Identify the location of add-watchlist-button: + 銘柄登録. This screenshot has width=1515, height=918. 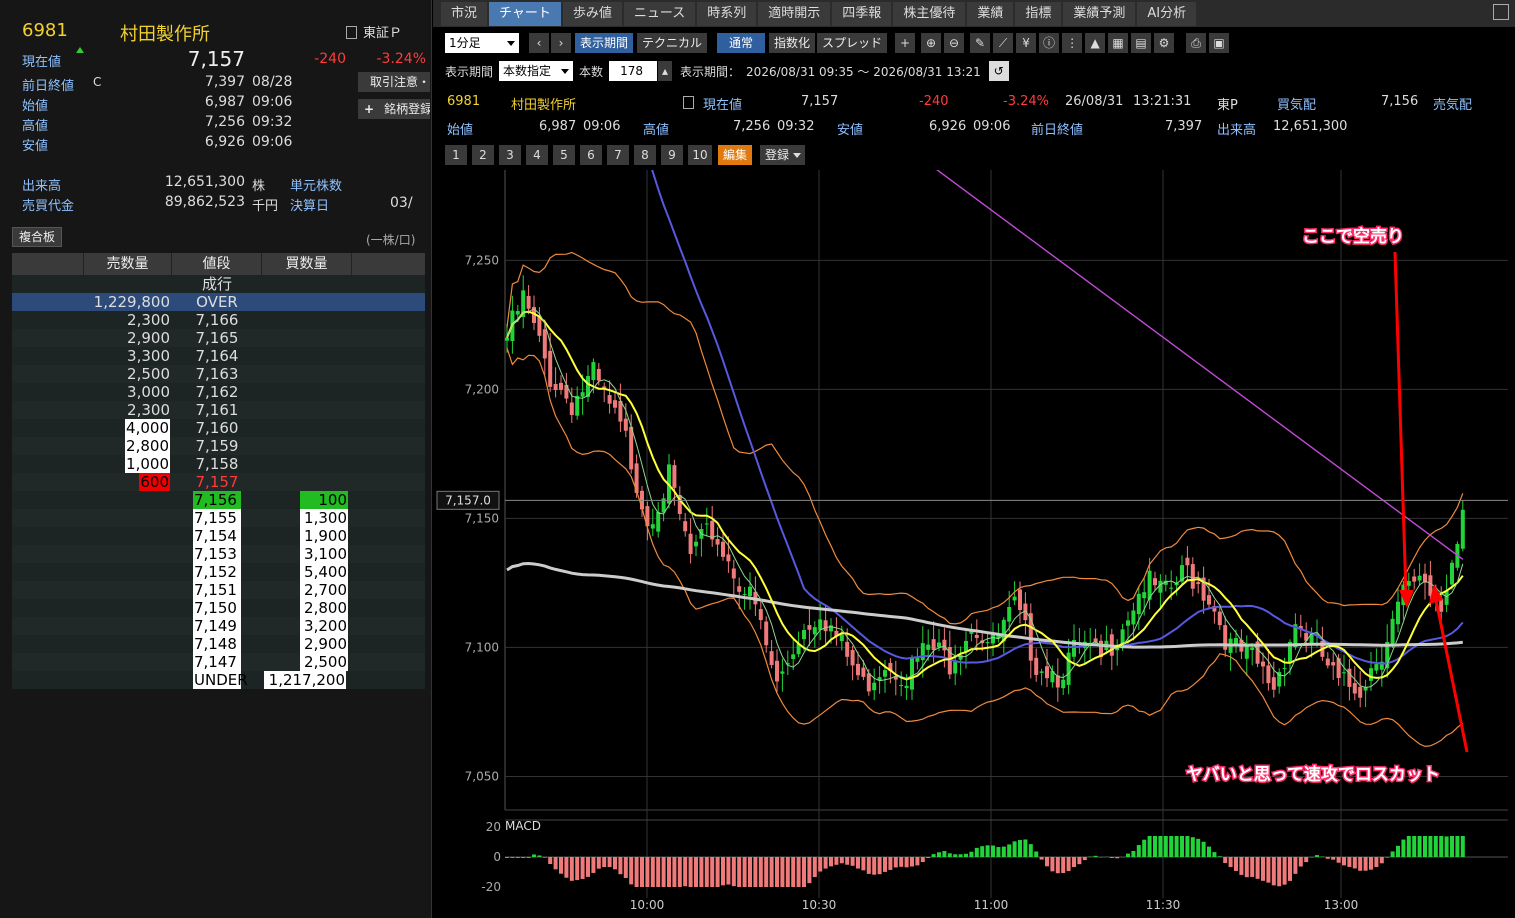
(394, 109).